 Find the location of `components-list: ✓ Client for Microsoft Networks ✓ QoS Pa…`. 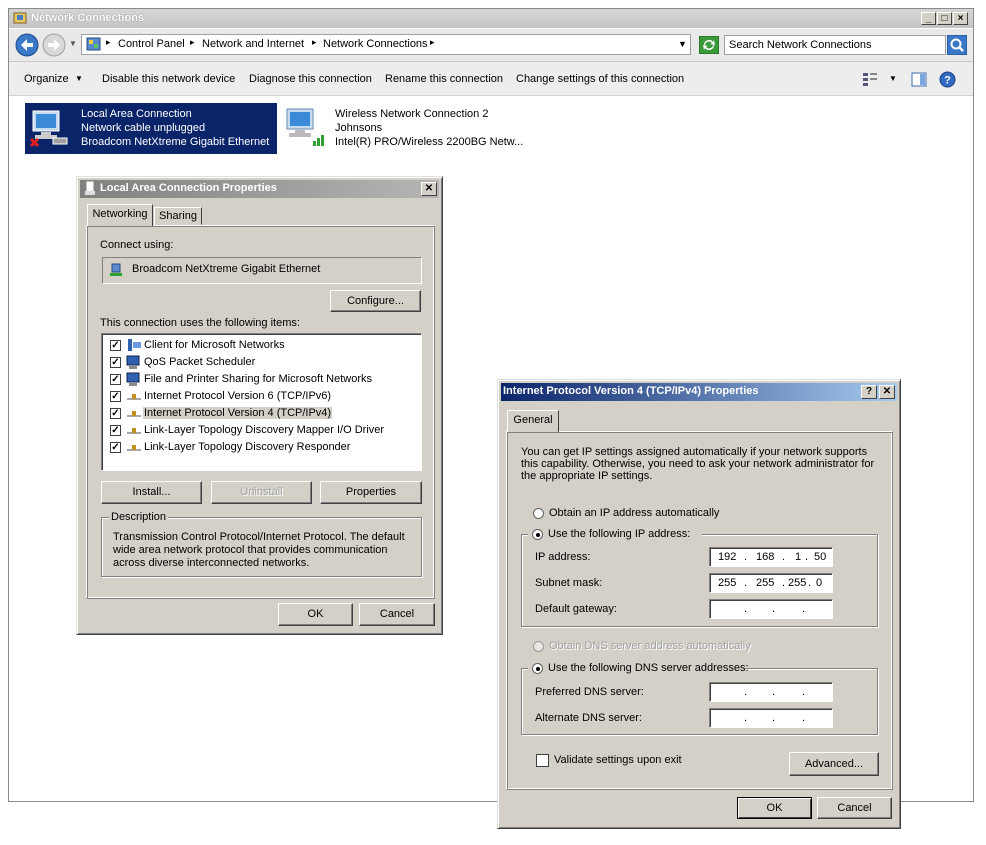

components-list: ✓ Client for Microsoft Networks ✓ QoS Pa… is located at coordinates (261, 402).